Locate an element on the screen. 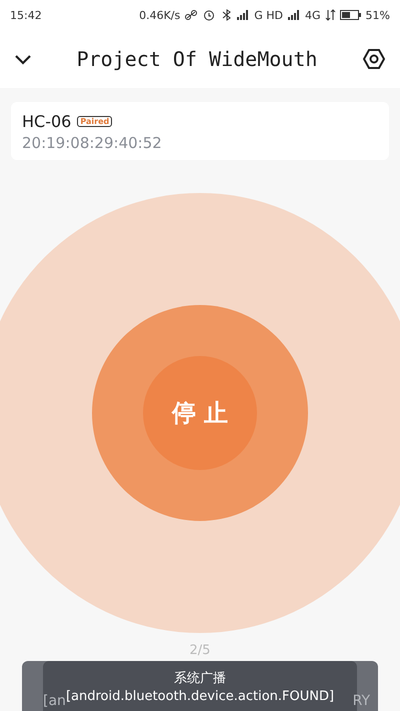  chevron-down-icon is located at coordinates (23, 59).